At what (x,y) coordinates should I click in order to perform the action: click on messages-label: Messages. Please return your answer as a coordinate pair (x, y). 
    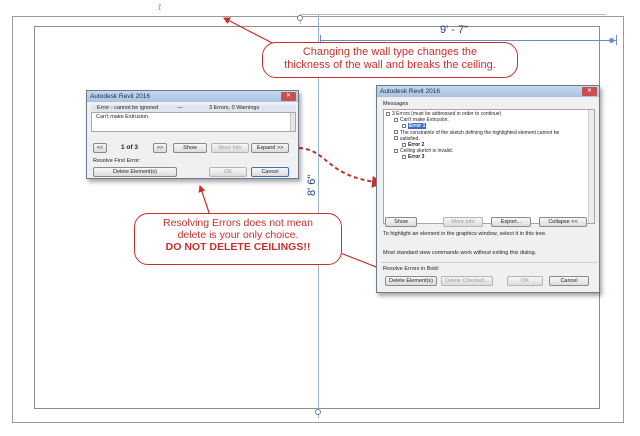
    Looking at the image, I should click on (396, 104).